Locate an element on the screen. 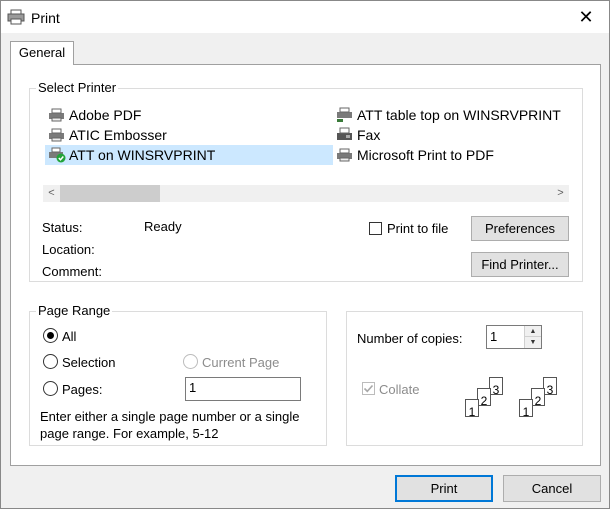 This screenshot has height=509, width=610. print-button: Print is located at coordinates (444, 488).